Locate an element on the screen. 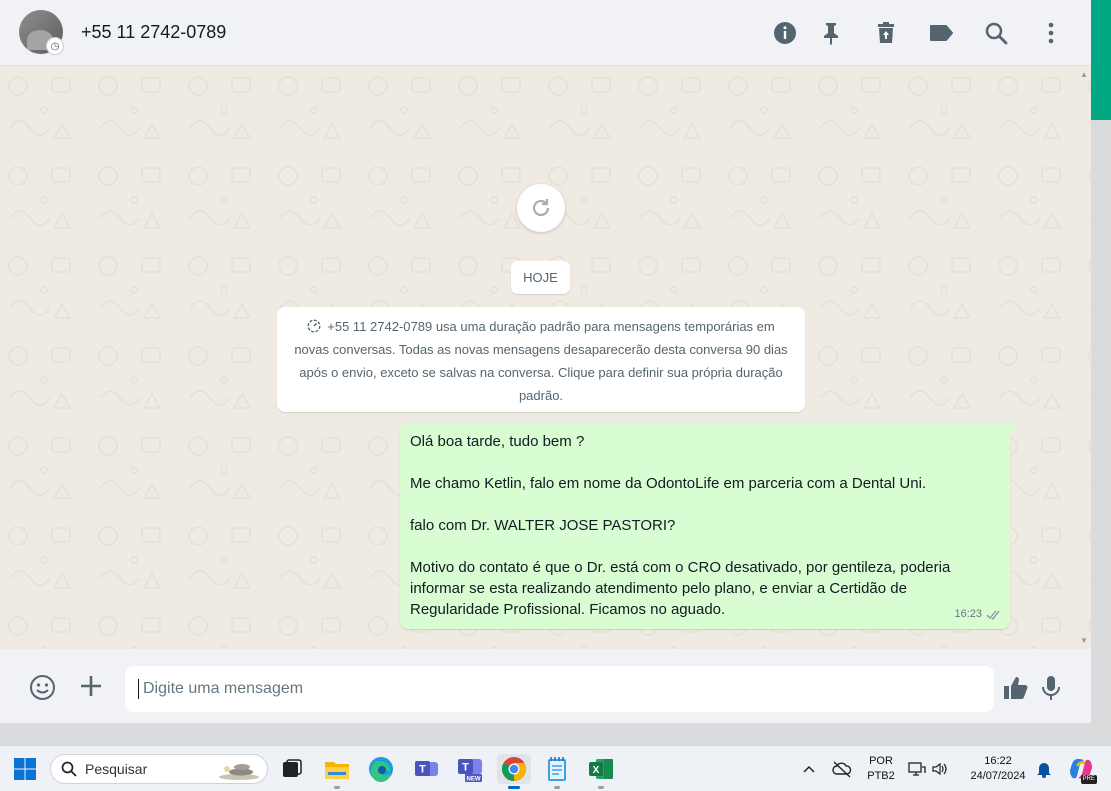  pin-icon is located at coordinates (831, 33).